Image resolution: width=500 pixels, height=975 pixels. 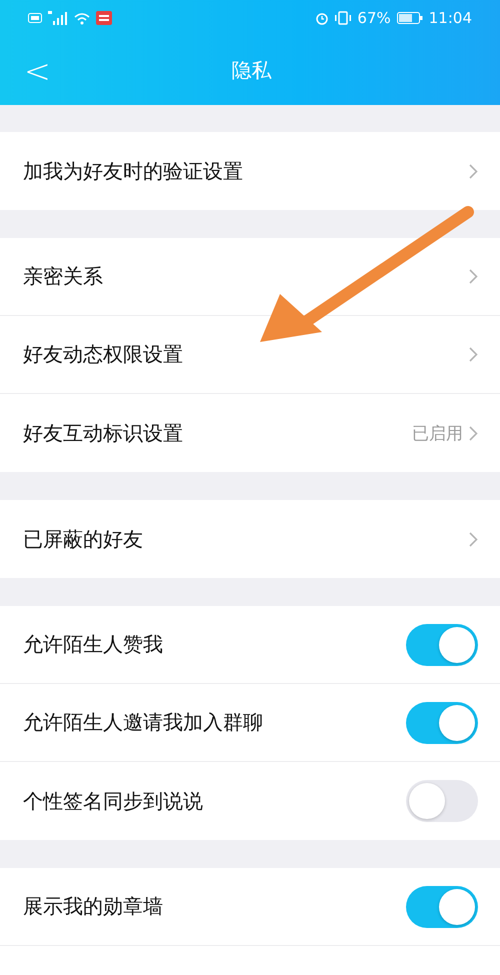 What do you see at coordinates (343, 18) in the screenshot?
I see `vibrate-icon` at bounding box center [343, 18].